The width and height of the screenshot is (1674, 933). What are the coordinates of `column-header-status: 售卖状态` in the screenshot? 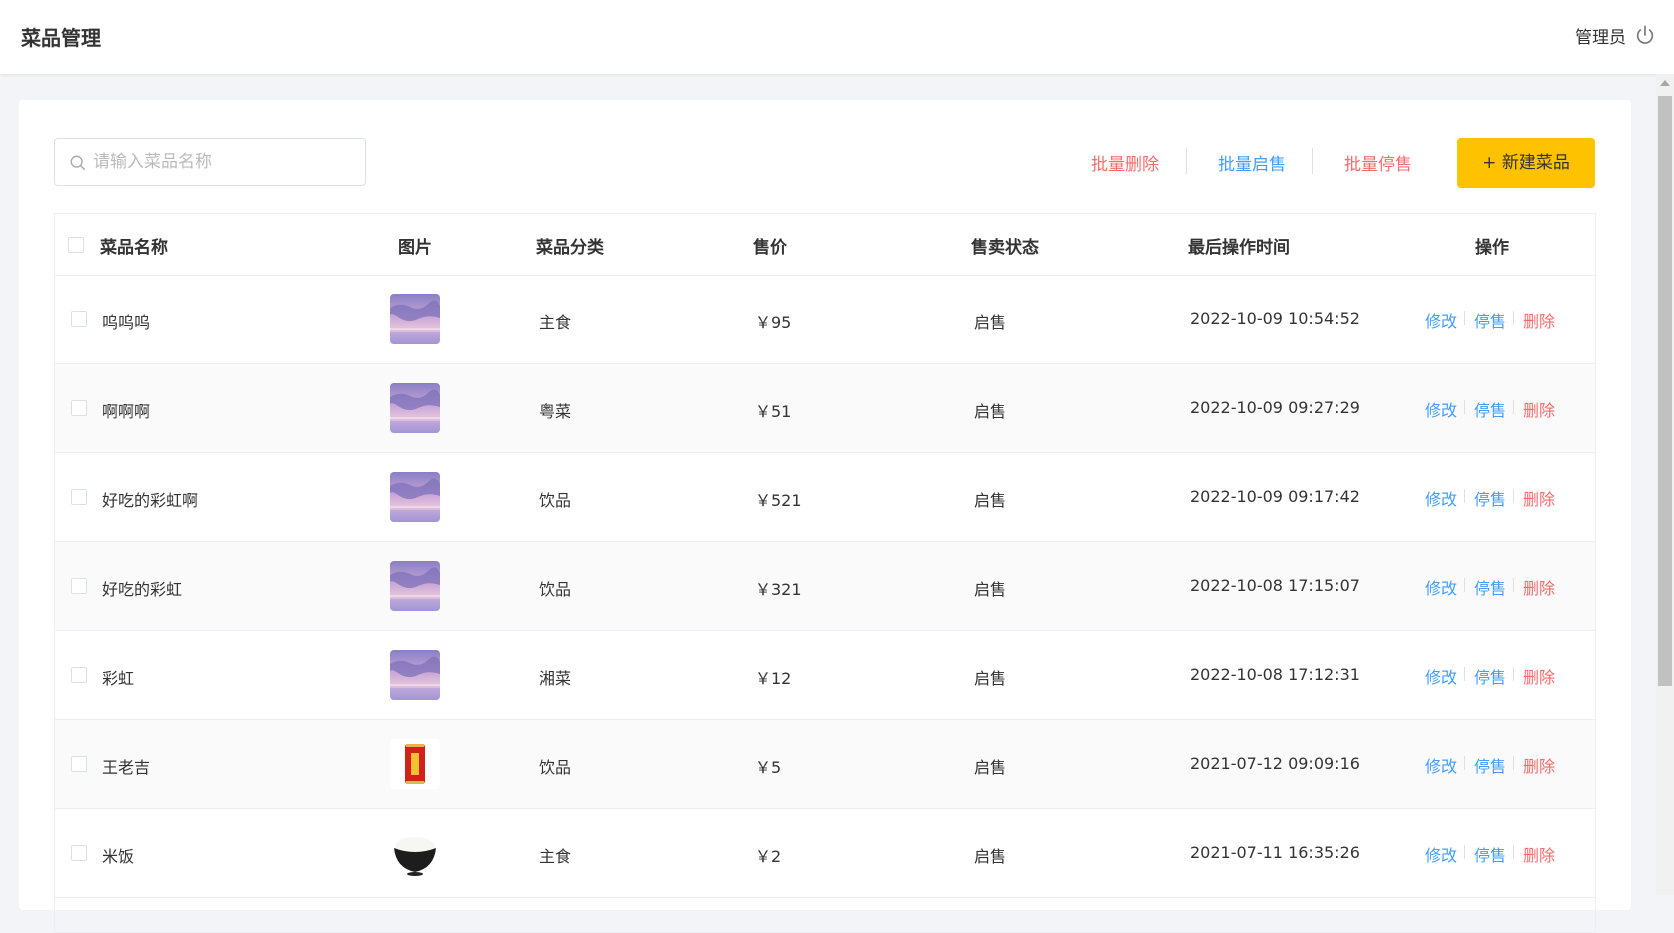 It's located at (1005, 245).